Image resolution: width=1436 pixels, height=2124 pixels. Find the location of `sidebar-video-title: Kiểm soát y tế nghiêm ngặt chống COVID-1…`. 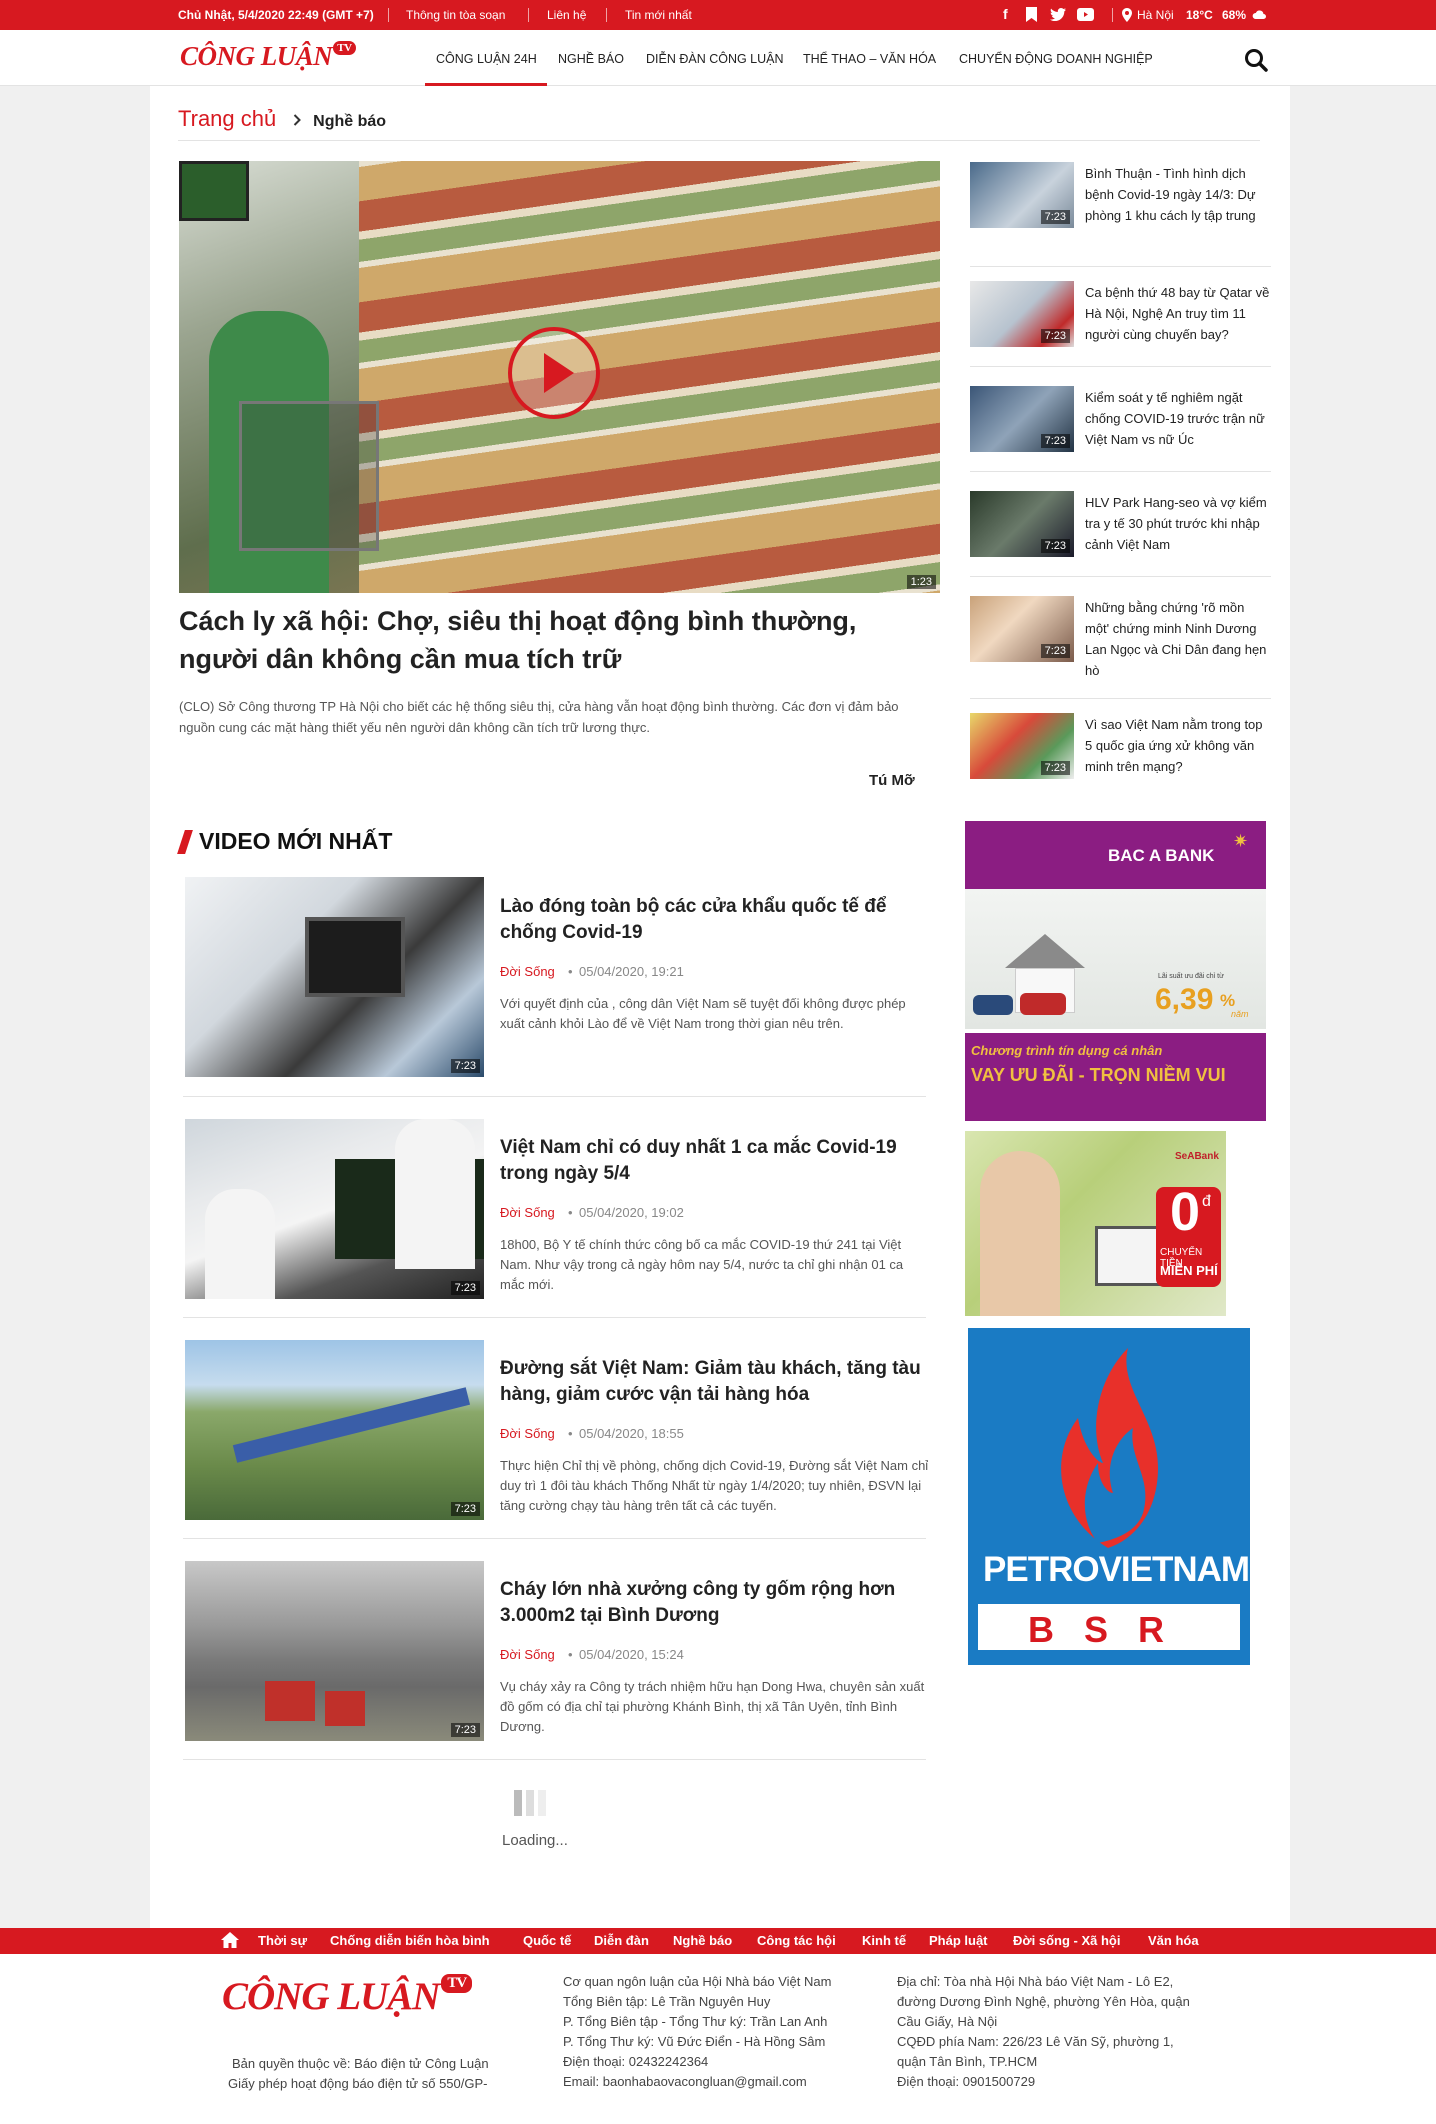

sidebar-video-title: Kiểm soát y tế nghiêm ngặt chống COVID-1… is located at coordinates (1178, 418).